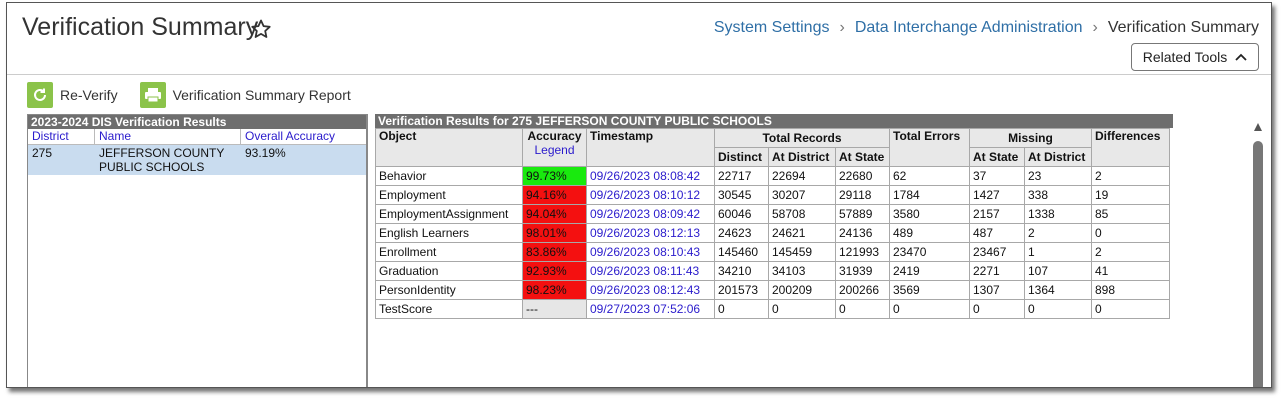 This screenshot has width=1283, height=407. Describe the element at coordinates (449, 176) in the screenshot. I see `object-cell: Behavior` at that location.